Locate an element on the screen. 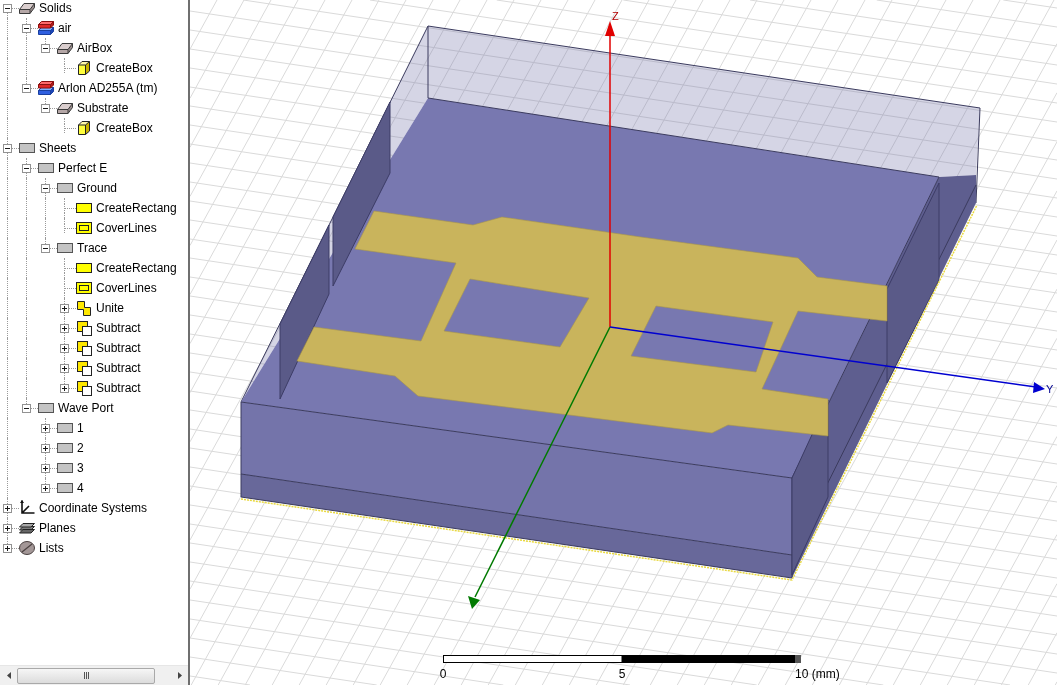 Image resolution: width=1057 pixels, height=685 pixels. tree-item: Perfect E is located at coordinates (83, 168).